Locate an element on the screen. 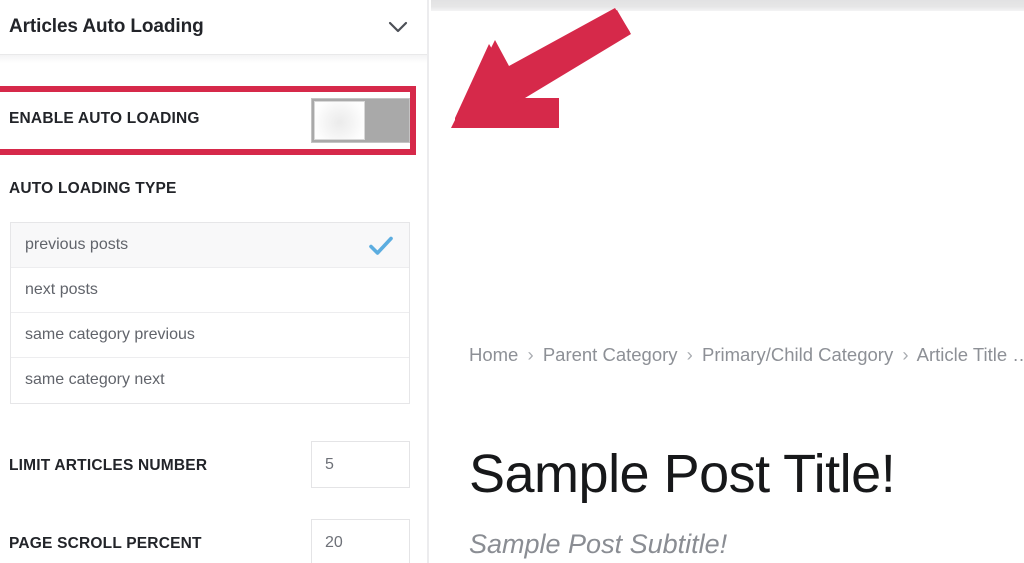 The image size is (1024, 563). list-item-label: previous posts is located at coordinates (77, 244).